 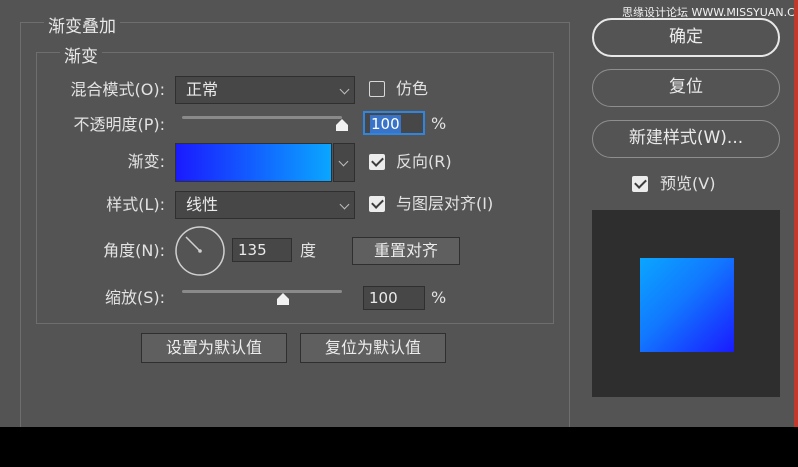 I want to click on style-label: 样式(L):, so click(x=135, y=204).